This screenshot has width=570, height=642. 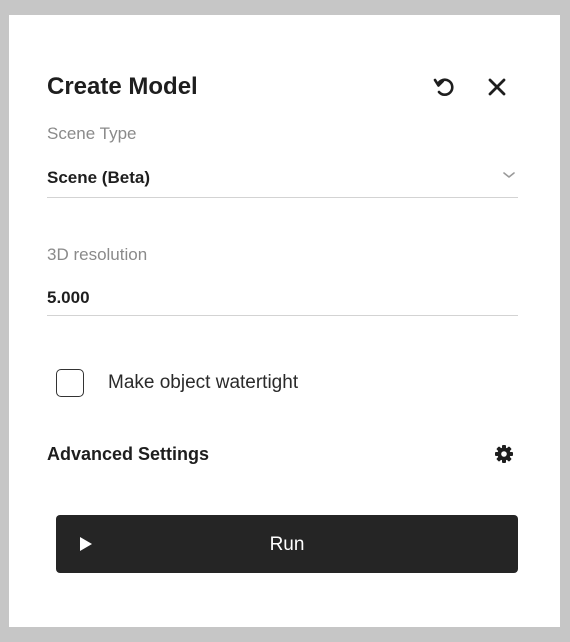 I want to click on gear-icon, so click(x=504, y=454).